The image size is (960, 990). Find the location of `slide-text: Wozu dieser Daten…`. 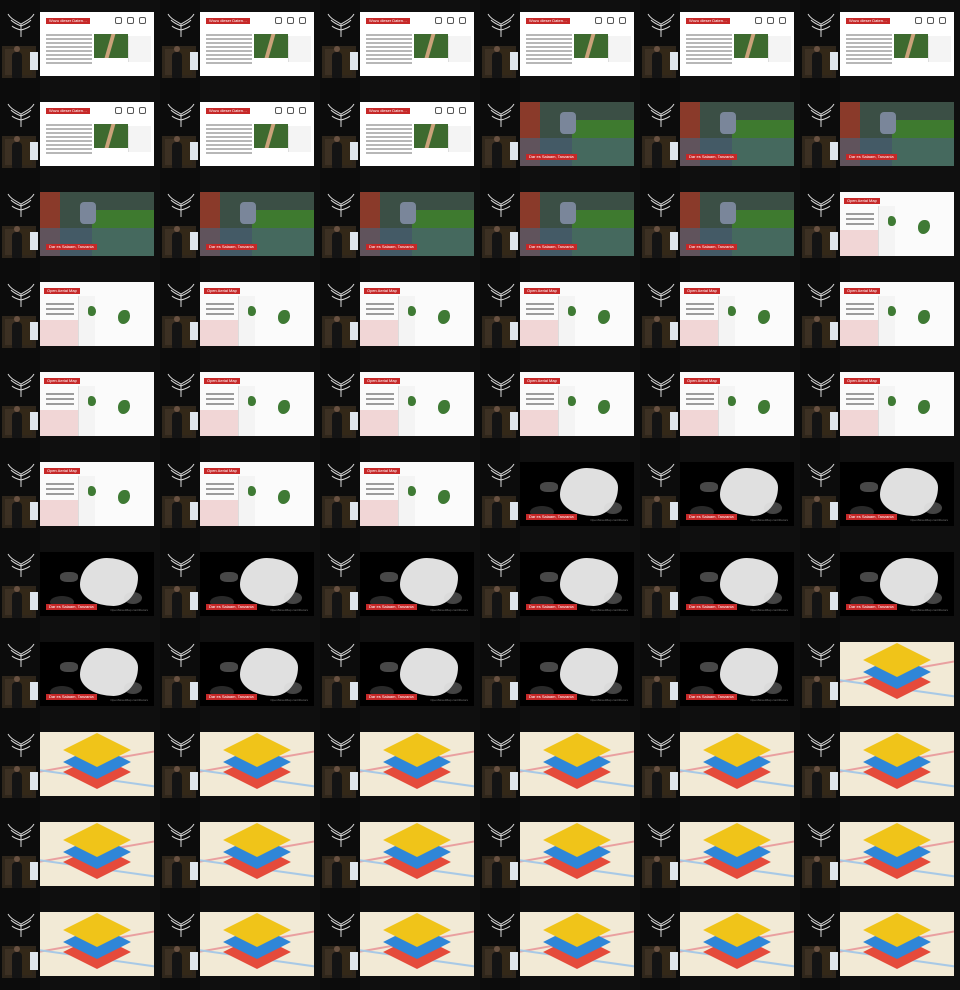

slide-text: Wozu dieser Daten… is located at coordinates (577, 44).